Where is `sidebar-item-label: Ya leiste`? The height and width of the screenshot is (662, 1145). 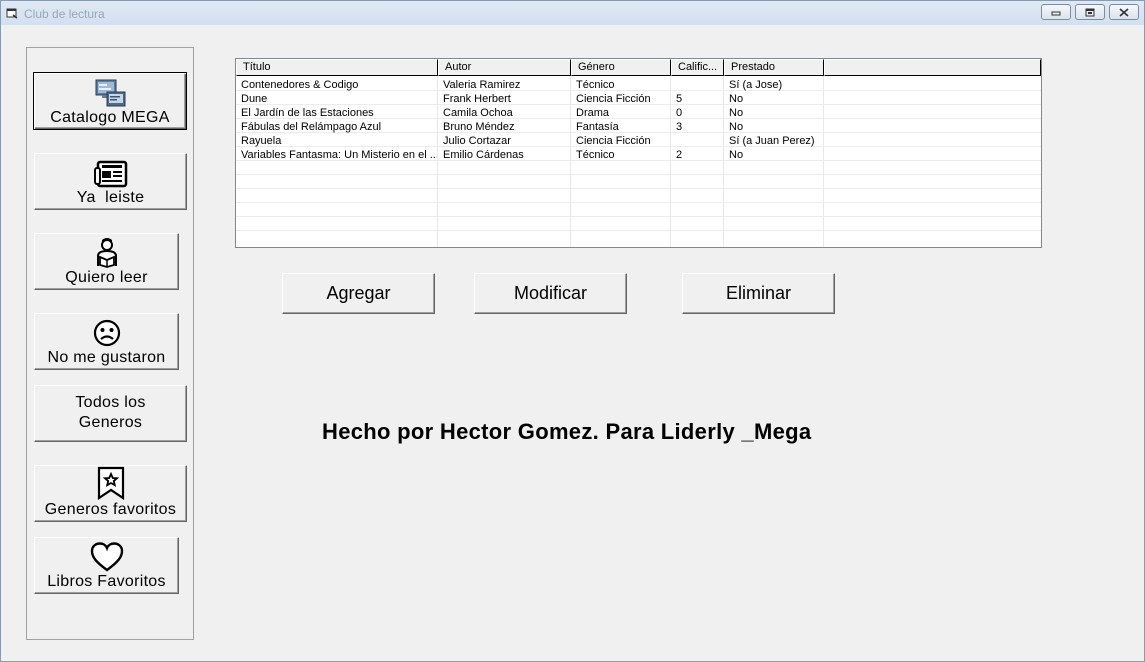 sidebar-item-label: Ya leiste is located at coordinates (110, 197).